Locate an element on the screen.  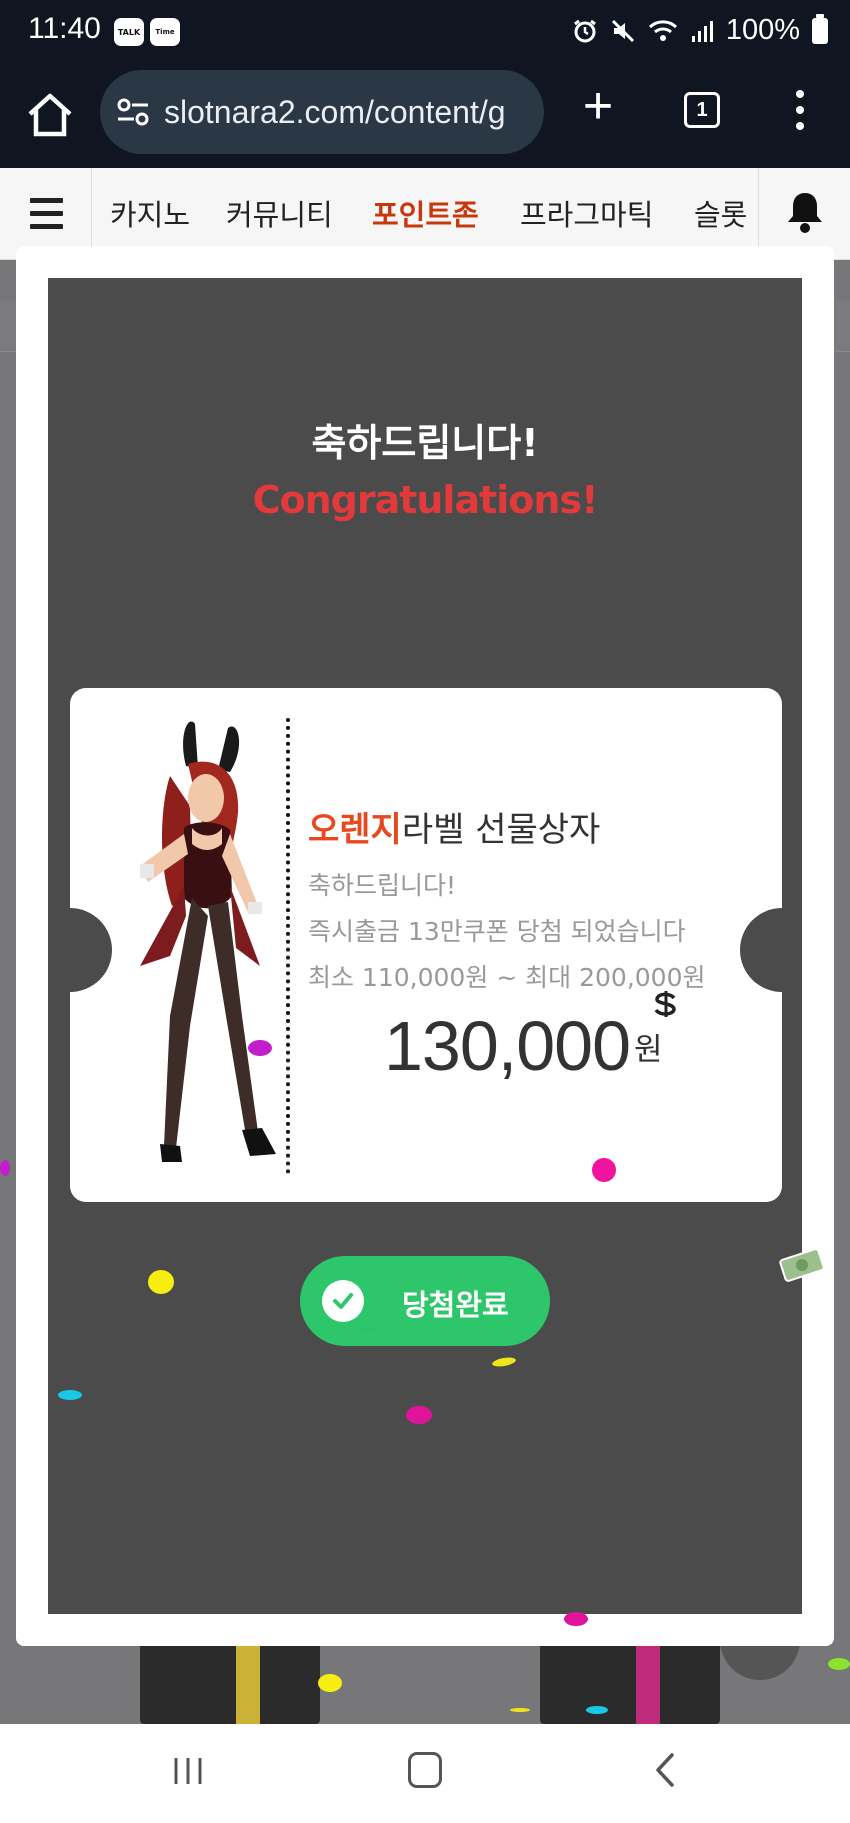
nav-item-casino: 카지노 is located at coordinates (150, 213).